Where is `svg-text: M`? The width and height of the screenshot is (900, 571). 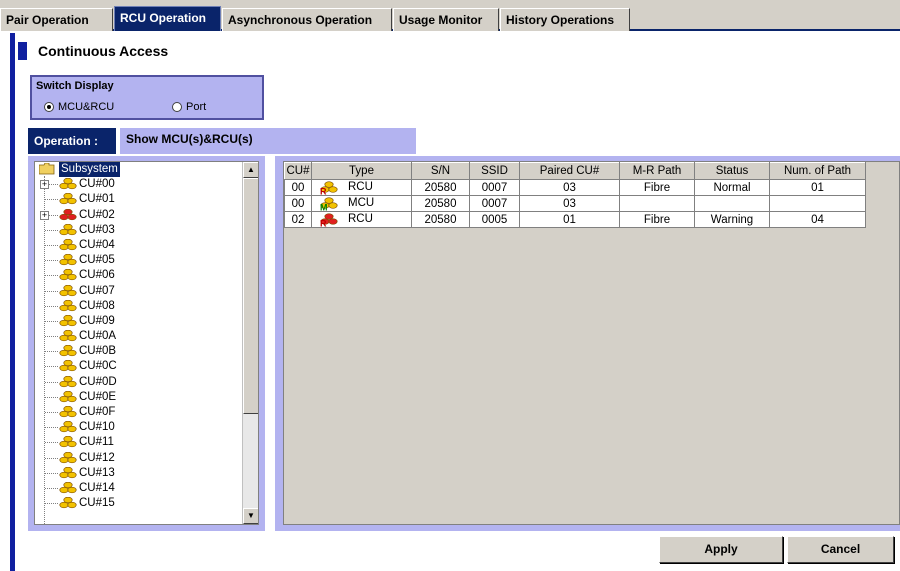 svg-text: M is located at coordinates (324, 207).